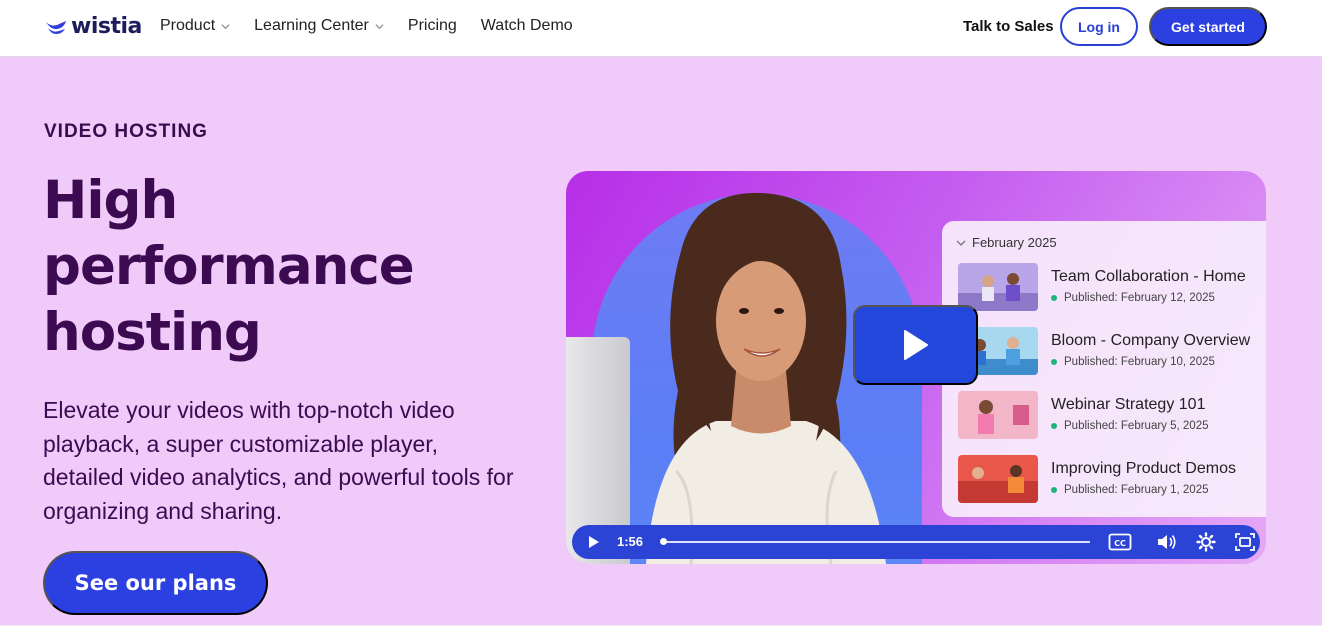 This screenshot has width=1322, height=626. I want to click on svg-text: CC, so click(1120, 543).